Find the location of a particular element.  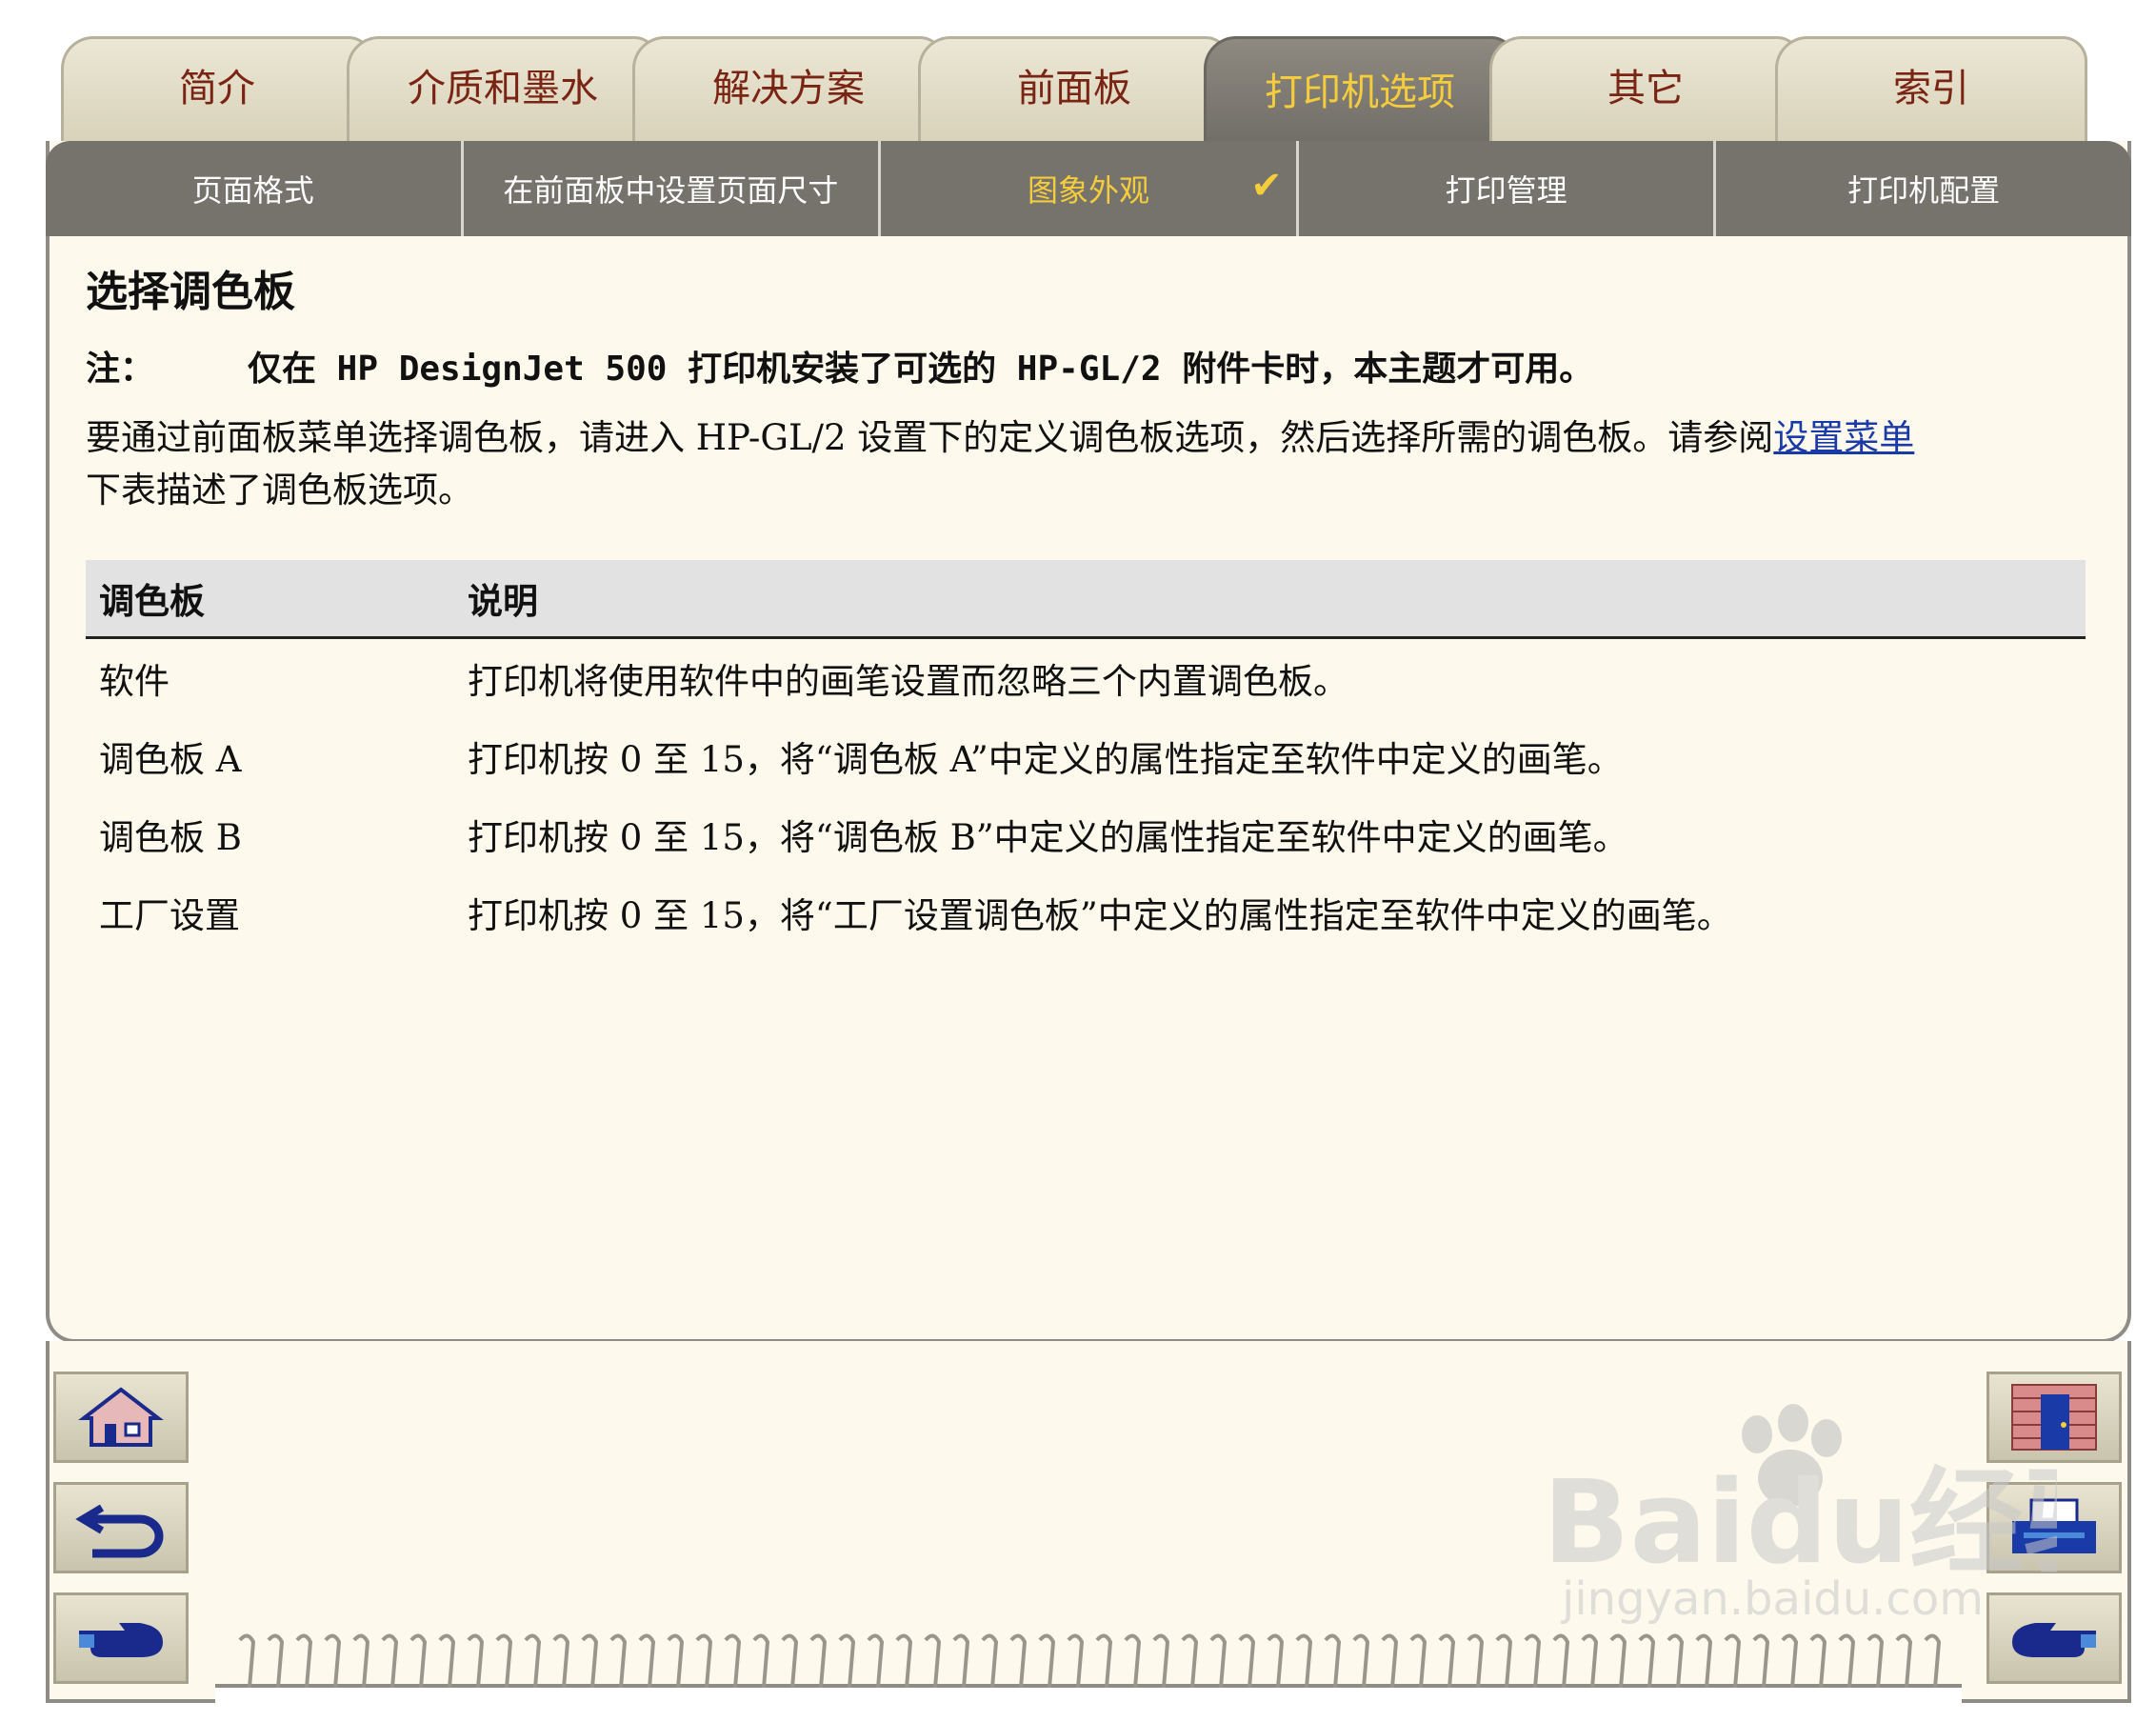

palette-name: 调色板 B is located at coordinates (171, 837).